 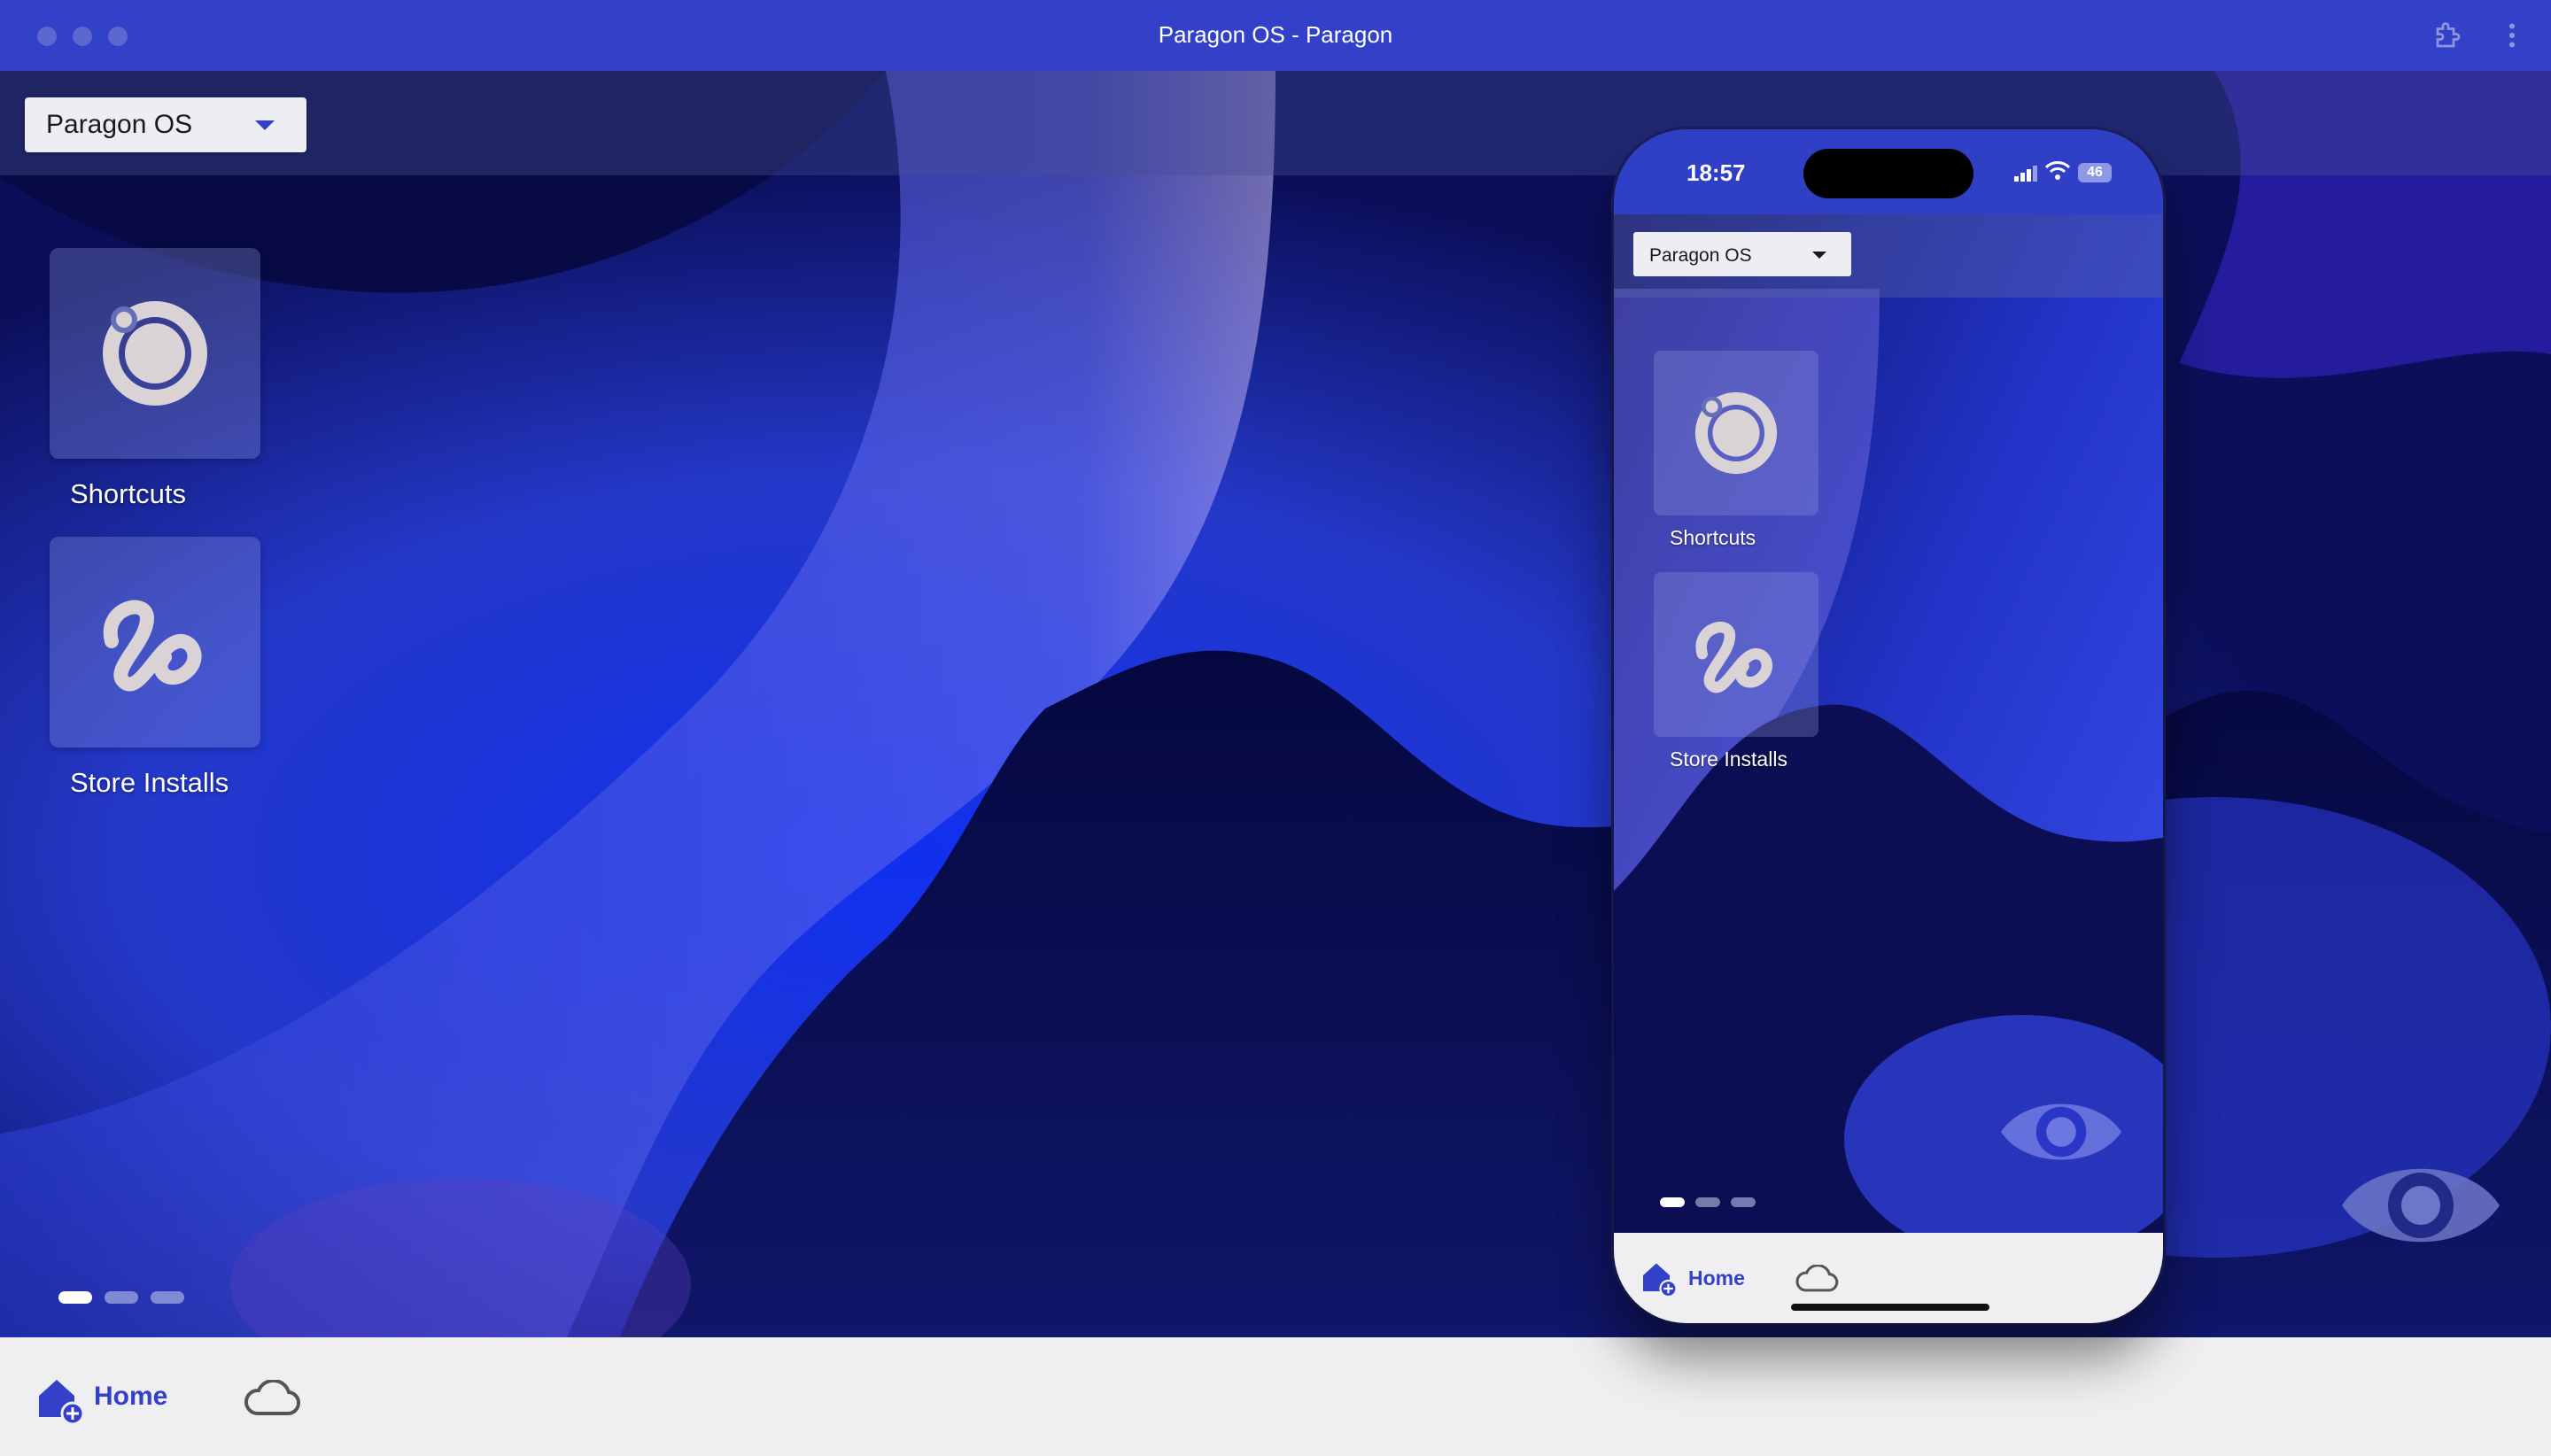 I want to click on app-tile-shortcuts, so click(x=155, y=353).